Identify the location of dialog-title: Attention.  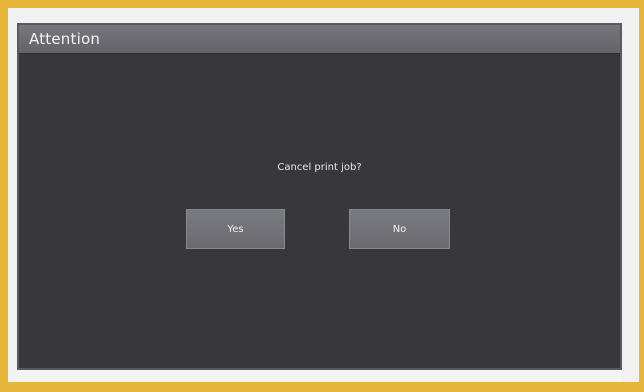
(65, 39).